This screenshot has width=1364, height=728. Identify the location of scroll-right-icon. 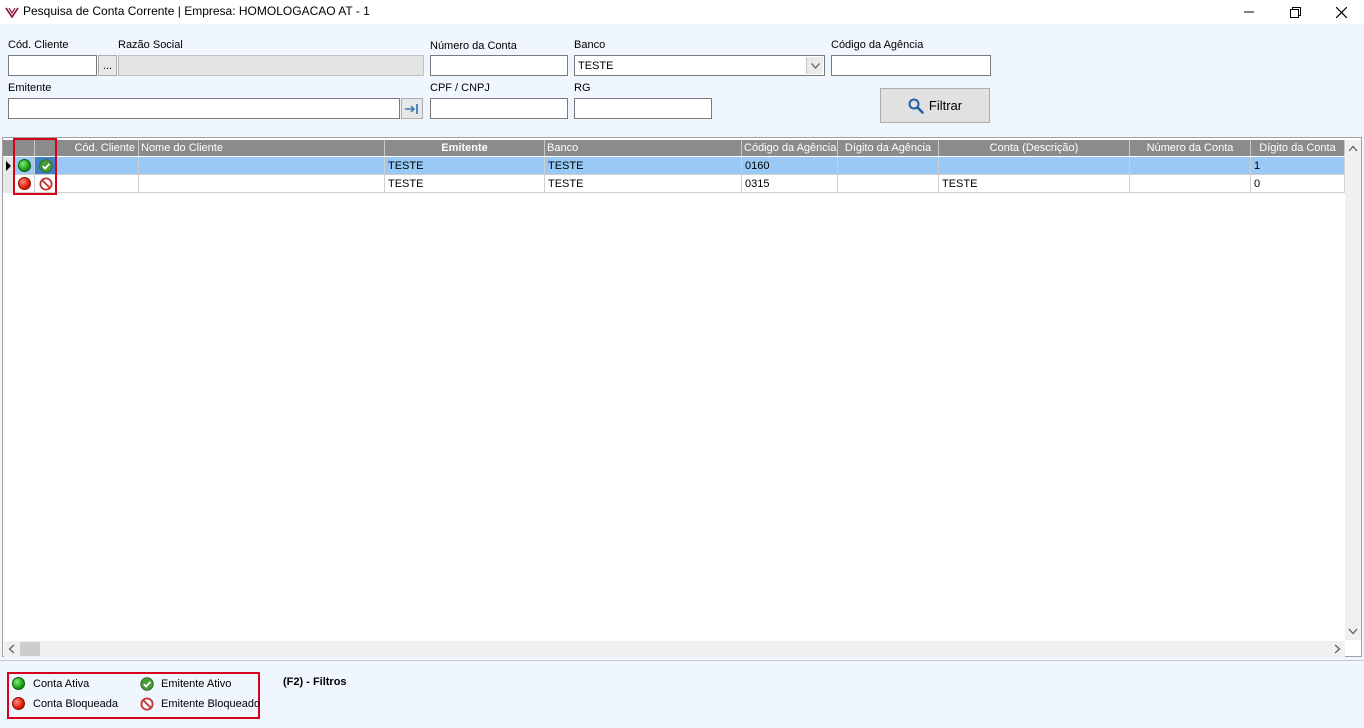
(1337, 649).